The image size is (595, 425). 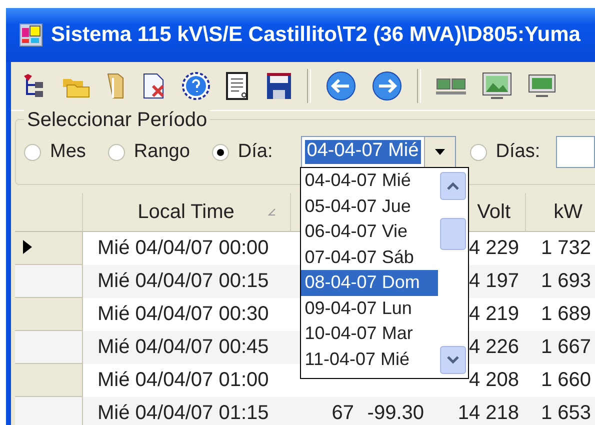 What do you see at coordinates (493, 313) in the screenshot?
I see `table-cell: 4 219` at bounding box center [493, 313].